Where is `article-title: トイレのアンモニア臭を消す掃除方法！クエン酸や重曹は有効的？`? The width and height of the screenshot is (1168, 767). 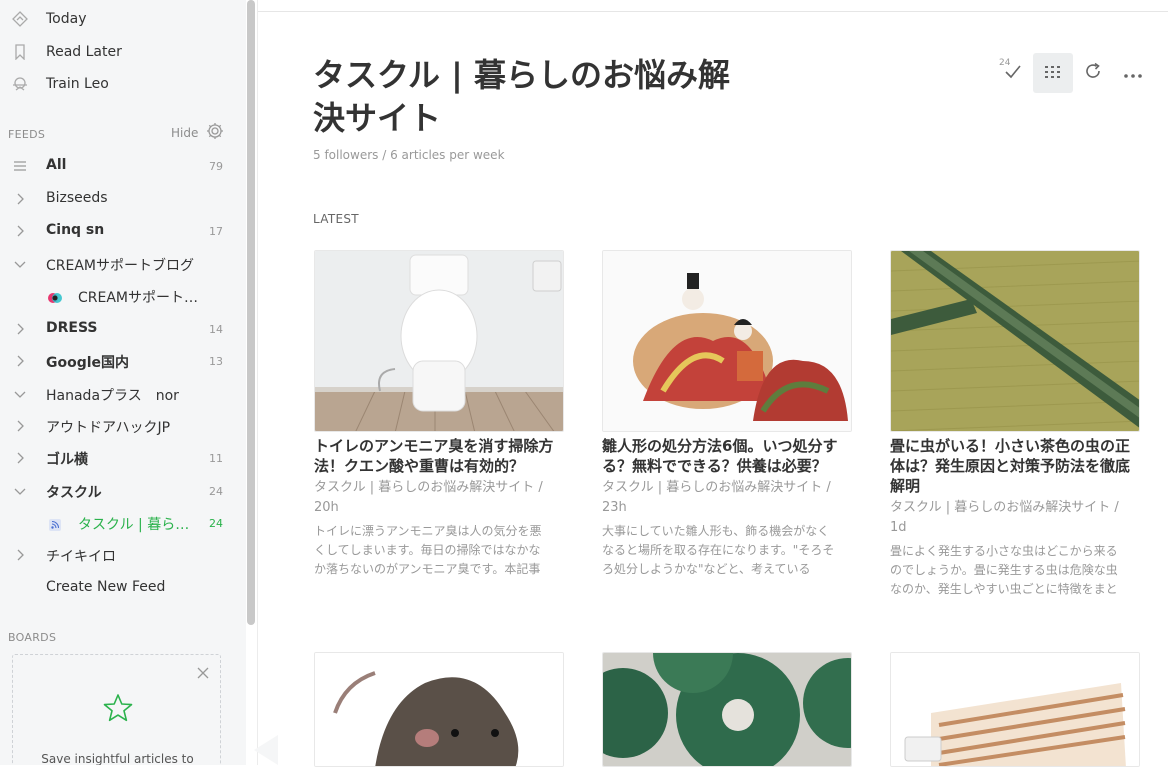
article-title: トイレのアンモニア臭を消す掃除方法！クエン酸や重曹は有効的？ is located at coordinates (439, 456).